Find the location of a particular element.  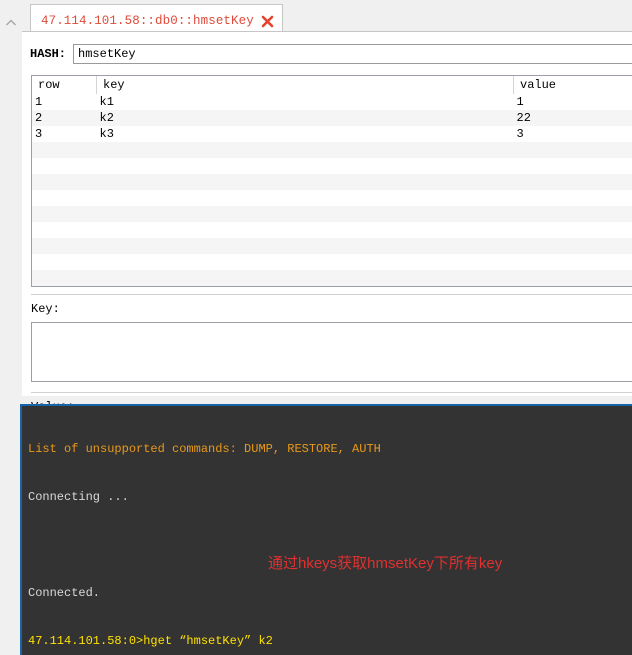

key-field-input is located at coordinates (331, 352).